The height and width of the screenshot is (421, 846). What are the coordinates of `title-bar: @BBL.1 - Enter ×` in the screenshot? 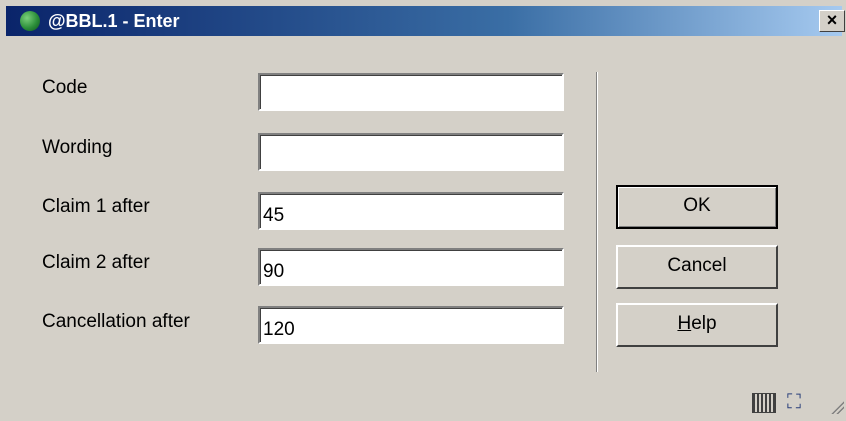 It's located at (425, 21).